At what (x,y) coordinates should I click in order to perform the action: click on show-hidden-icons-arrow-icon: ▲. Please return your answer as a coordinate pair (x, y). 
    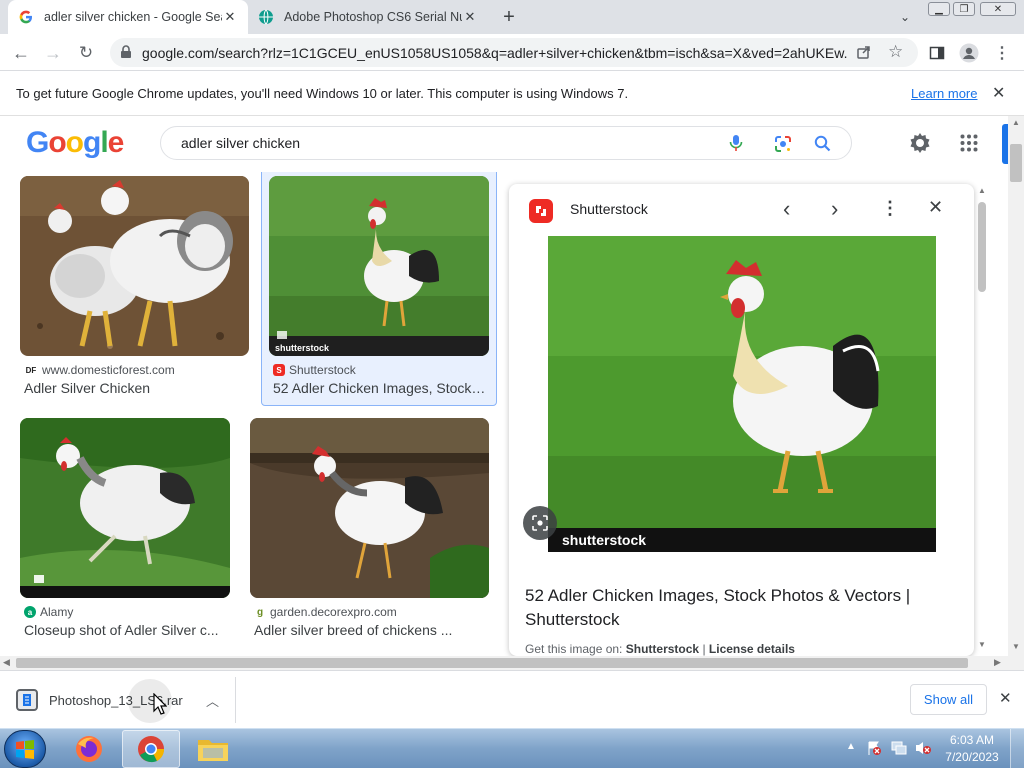
    Looking at the image, I should click on (851, 746).